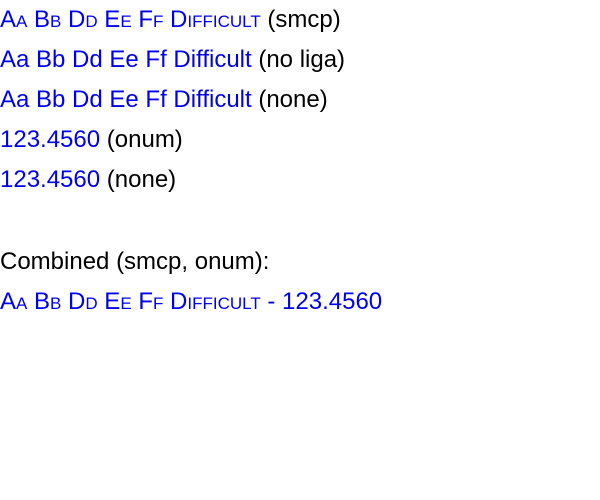 Image resolution: width=600 pixels, height=500 pixels. I want to click on no-liga-label: (no liga), so click(302, 59).